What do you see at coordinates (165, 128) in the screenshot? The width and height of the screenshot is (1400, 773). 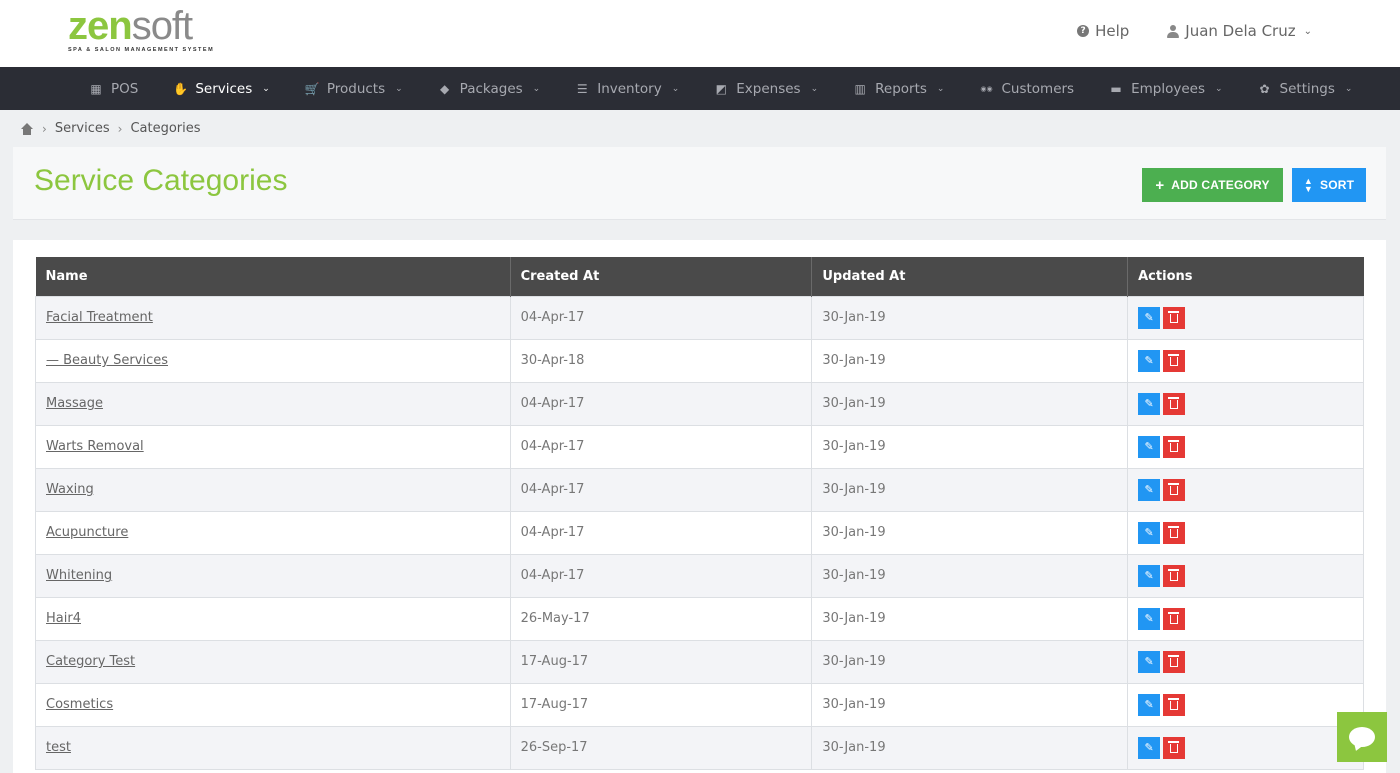 I see `breadcrumb-categories: Categories` at bounding box center [165, 128].